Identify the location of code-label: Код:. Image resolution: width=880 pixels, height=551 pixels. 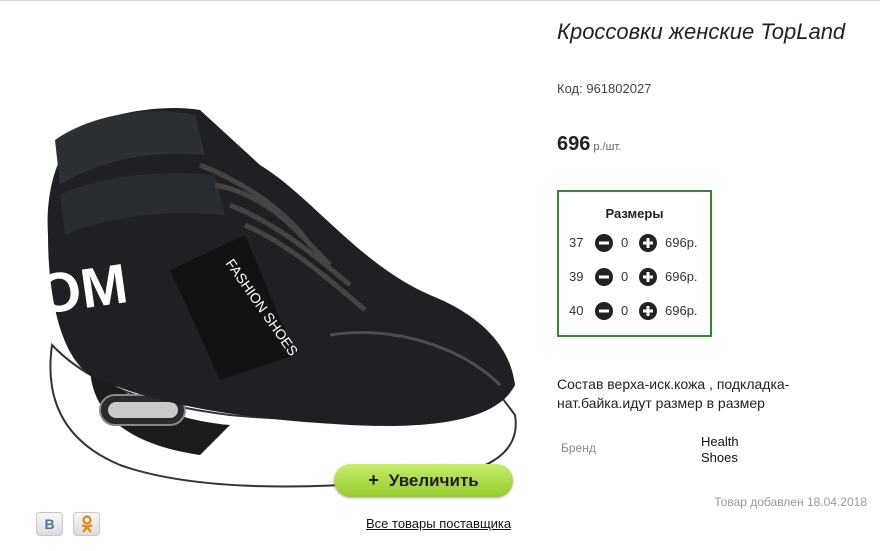
(570, 88).